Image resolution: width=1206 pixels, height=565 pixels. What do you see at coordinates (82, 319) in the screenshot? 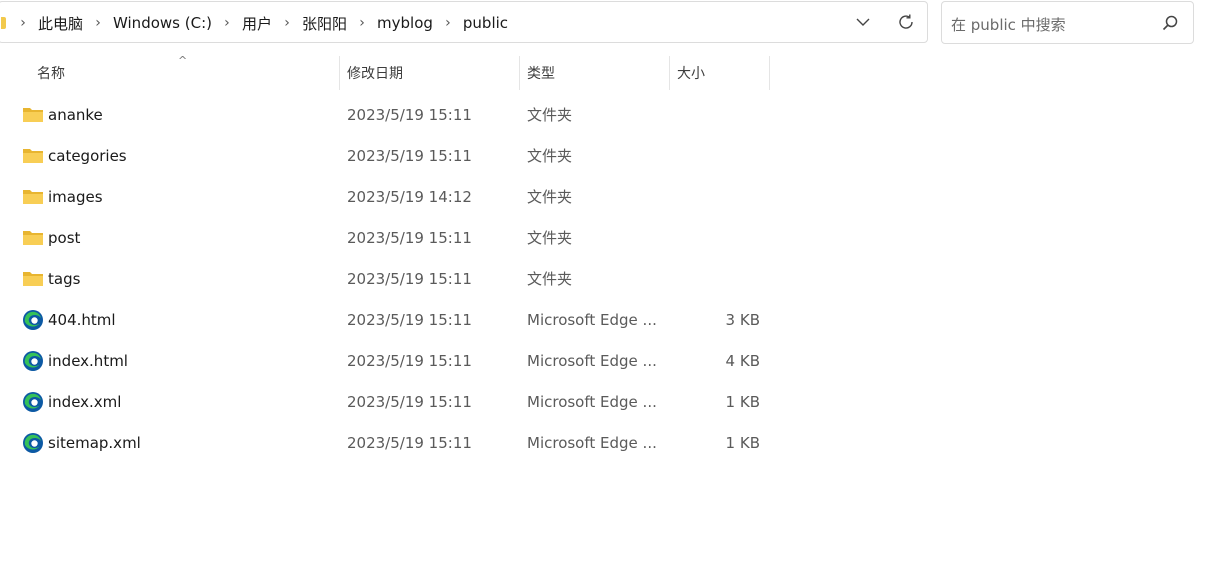
I see `file-name: 404.html` at bounding box center [82, 319].